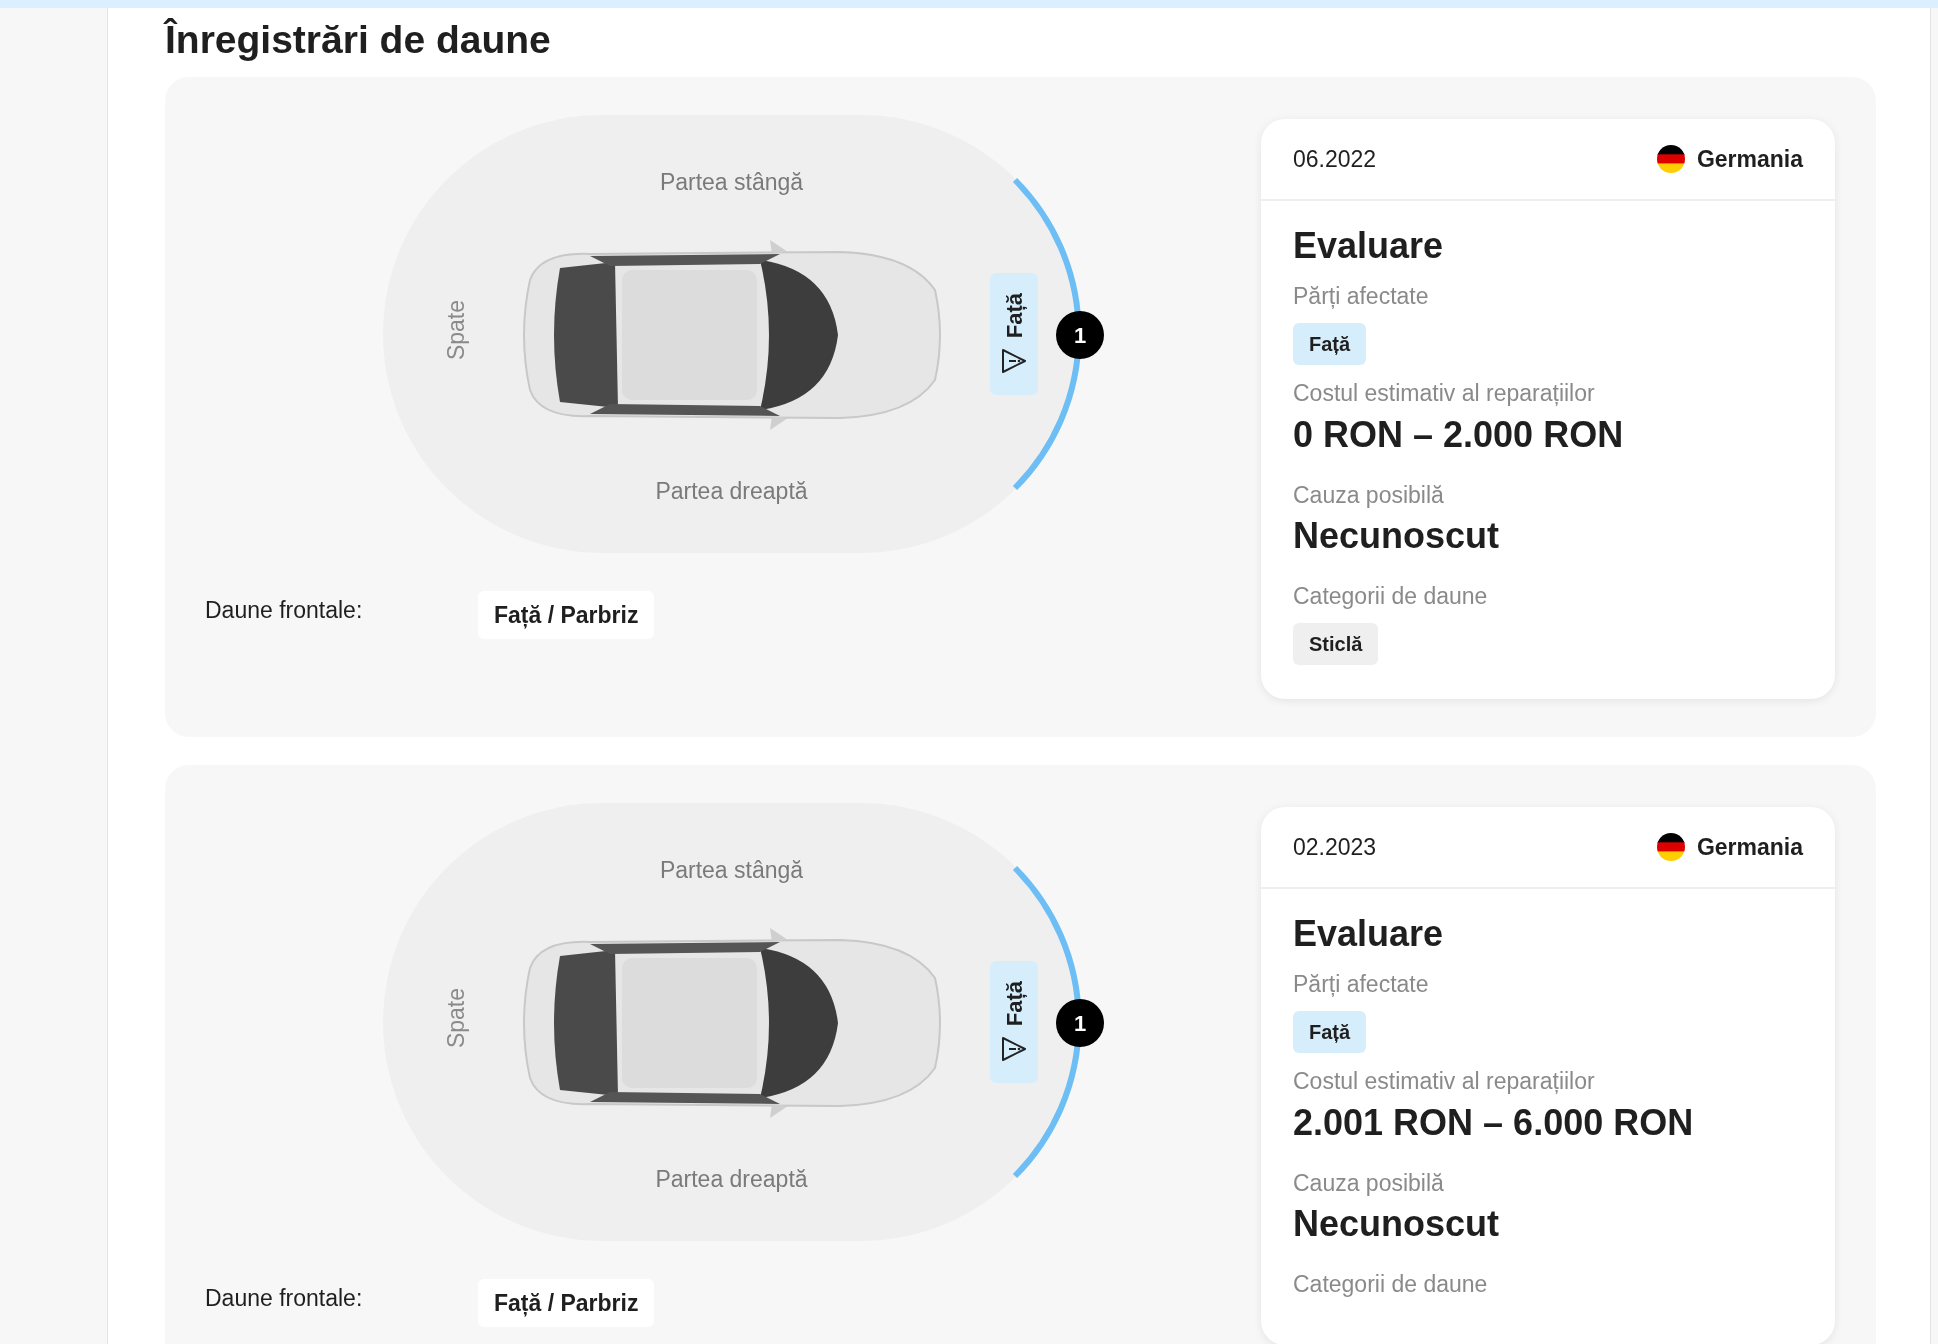 The height and width of the screenshot is (1344, 1938). Describe the element at coordinates (1459, 434) in the screenshot. I see `field-value: 0 RON – 2.000 RON` at that location.